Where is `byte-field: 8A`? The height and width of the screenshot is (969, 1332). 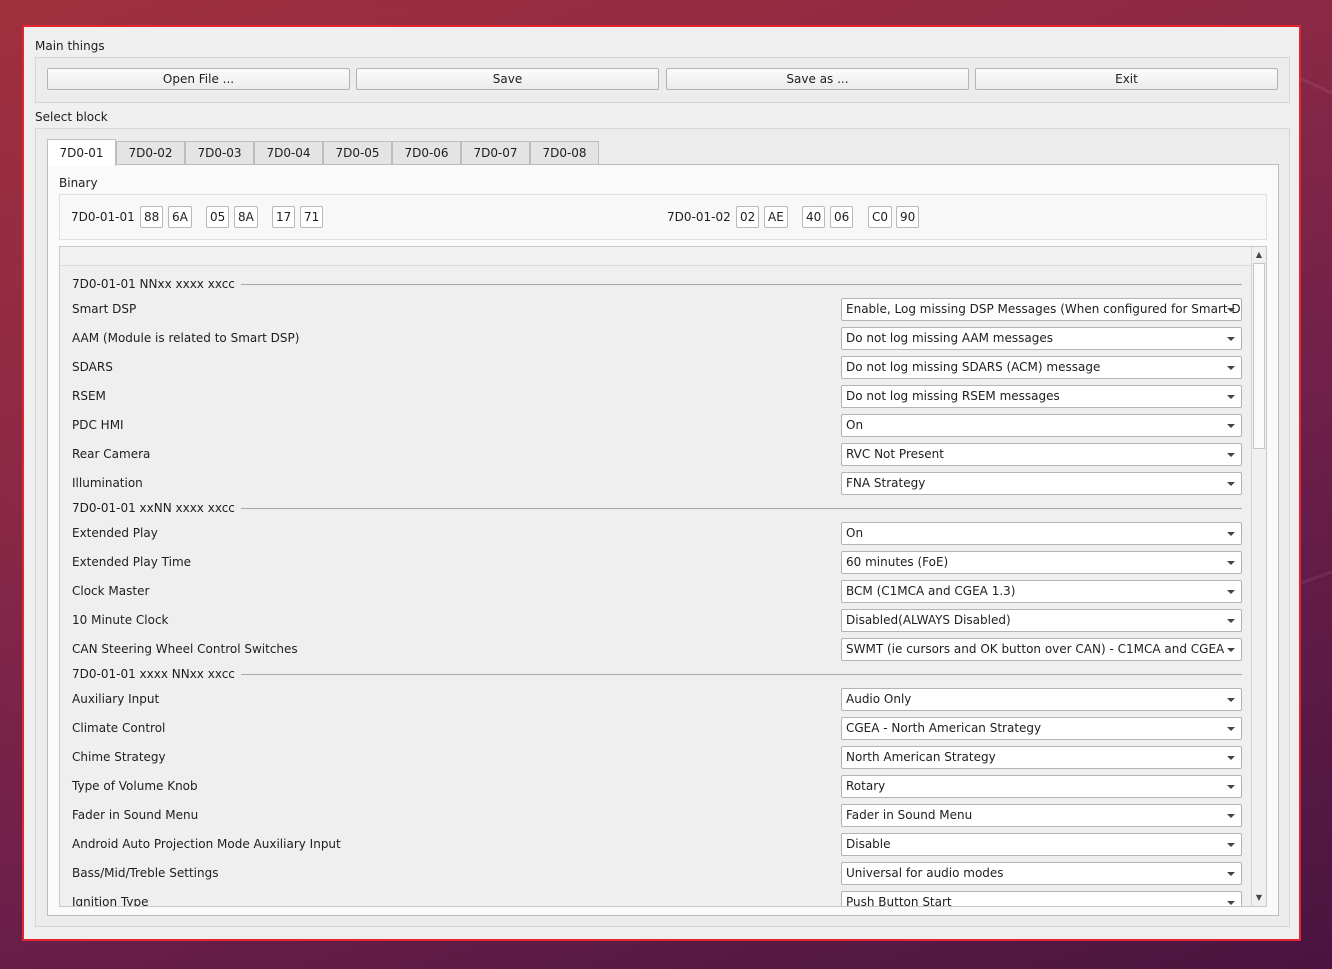
byte-field: 8A is located at coordinates (246, 217).